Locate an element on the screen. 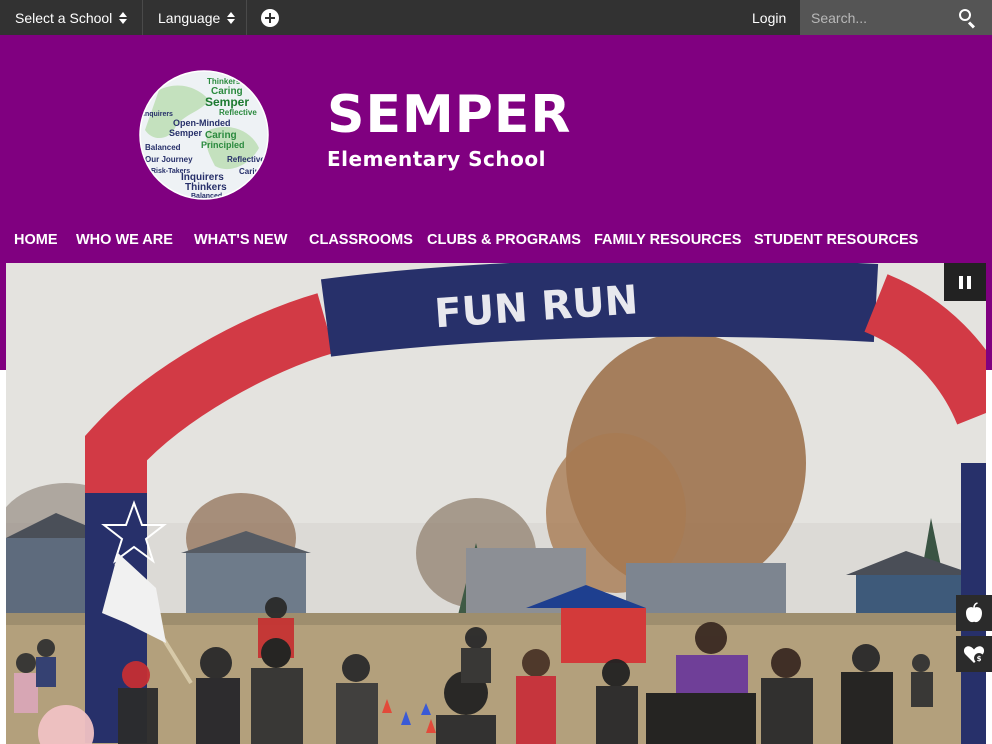 The width and height of the screenshot is (992, 744). apple-icon is located at coordinates (974, 612).